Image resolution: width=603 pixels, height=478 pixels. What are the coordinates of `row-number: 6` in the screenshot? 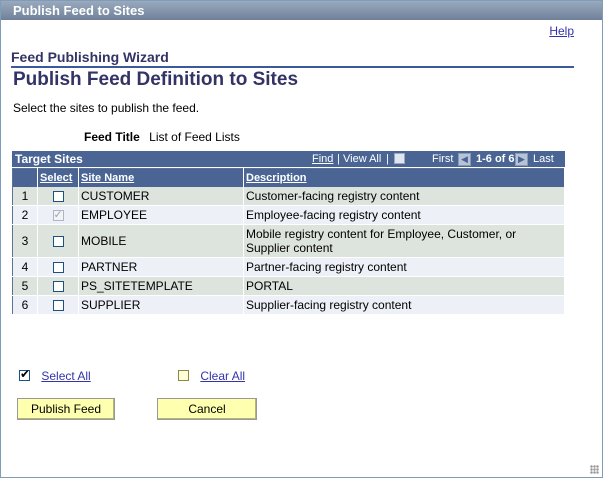 It's located at (25, 305).